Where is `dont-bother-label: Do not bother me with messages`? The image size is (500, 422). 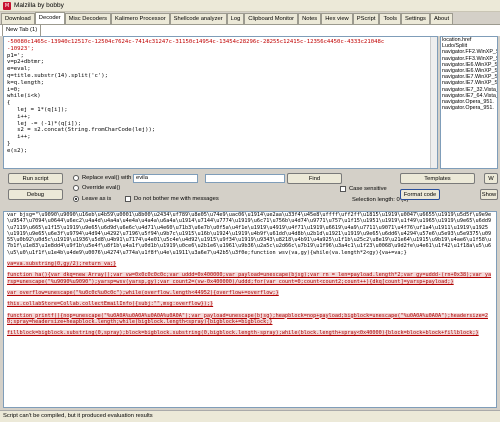
dont-bother-label: Do not bother me with messages is located at coordinates (176, 199).